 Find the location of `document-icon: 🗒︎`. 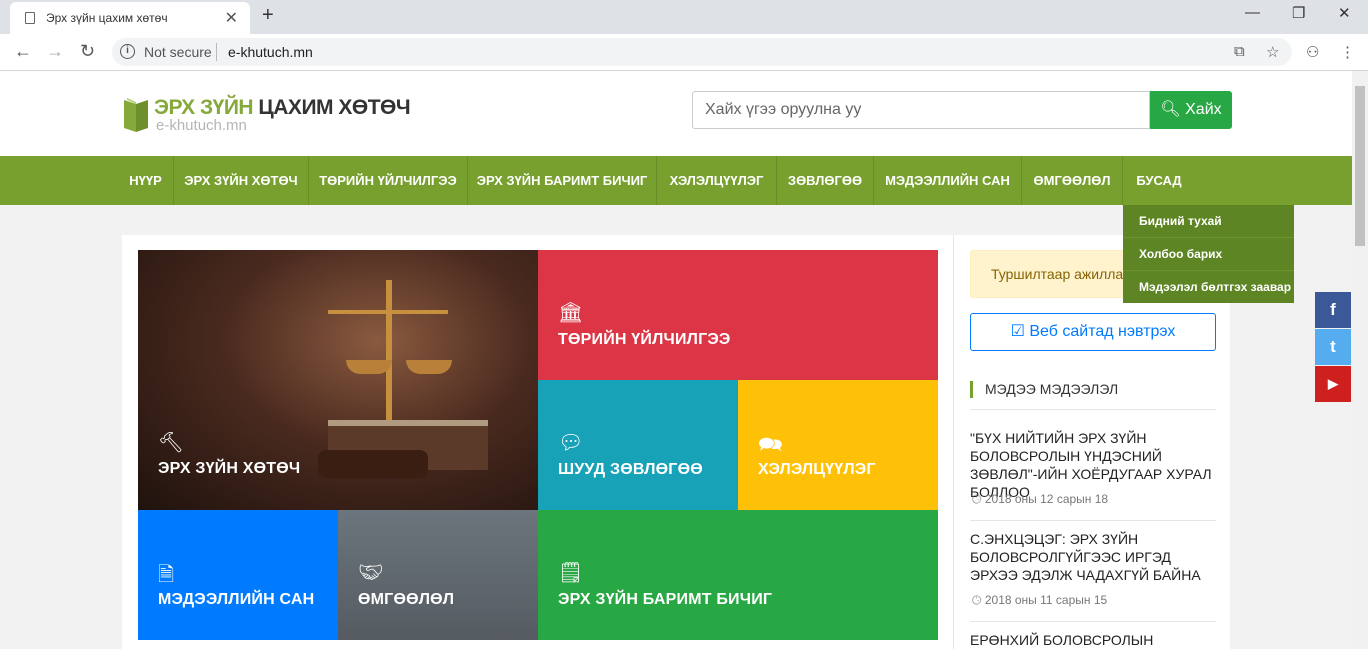

document-icon: 🗒︎ is located at coordinates (571, 573).